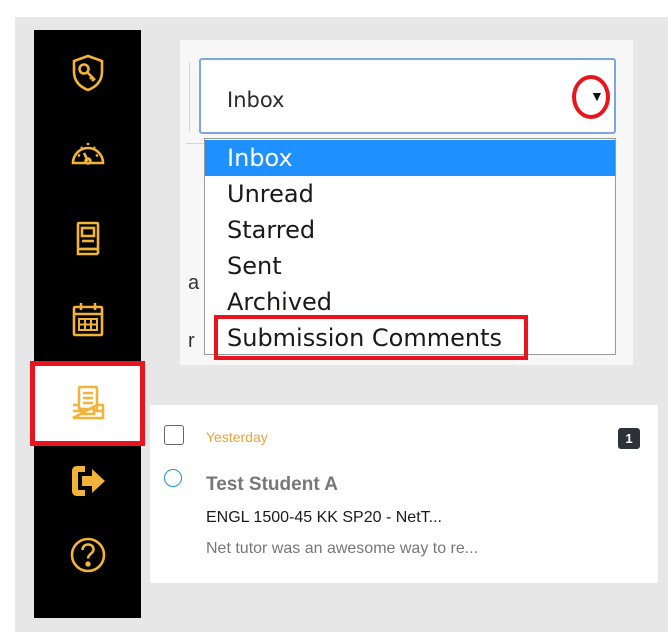 The width and height of the screenshot is (668, 632). What do you see at coordinates (256, 100) in the screenshot?
I see `mailbox-select-value: Inbox` at bounding box center [256, 100].